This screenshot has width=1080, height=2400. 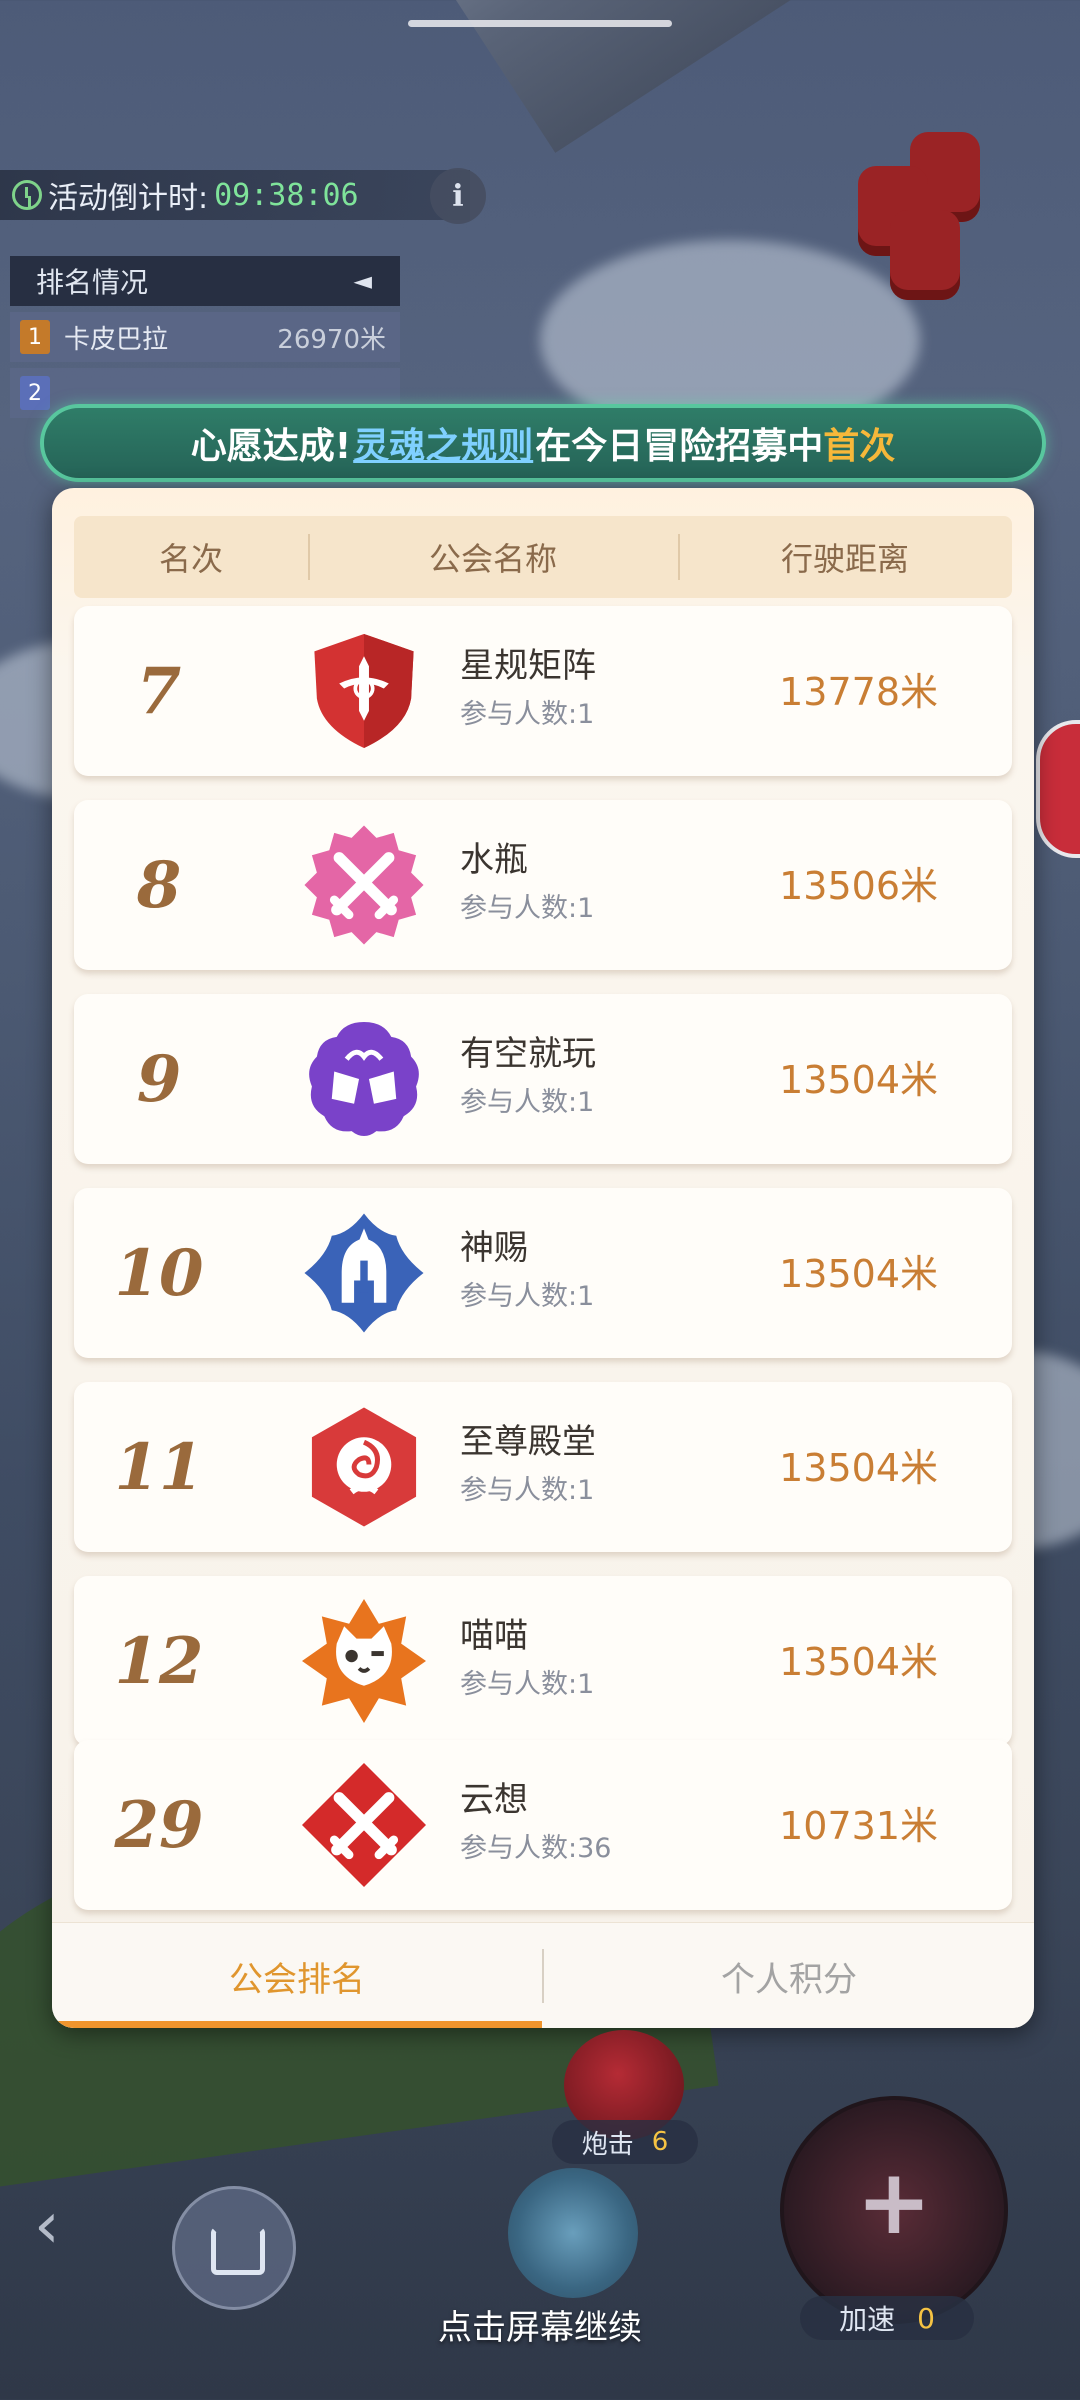 I want to click on info-icon: i, so click(x=458, y=196).